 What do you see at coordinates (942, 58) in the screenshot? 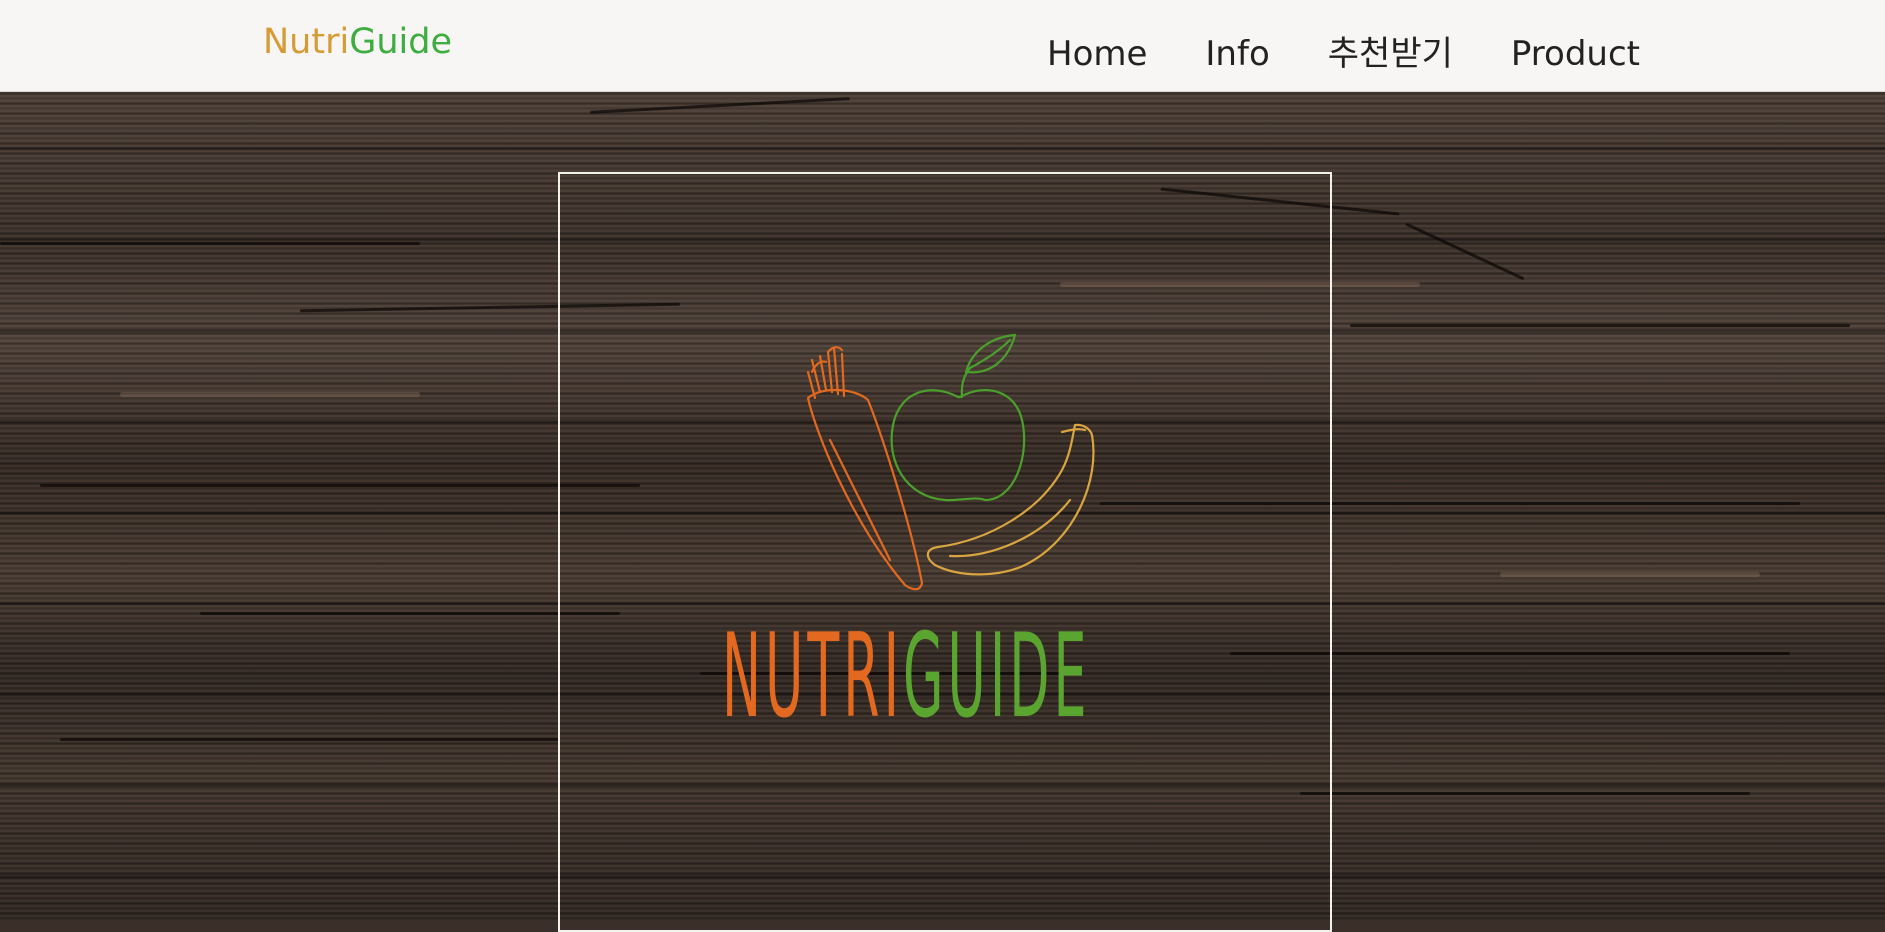
I see `top-navbar: NutriGuide Home Info 추천받기 Product` at bounding box center [942, 58].